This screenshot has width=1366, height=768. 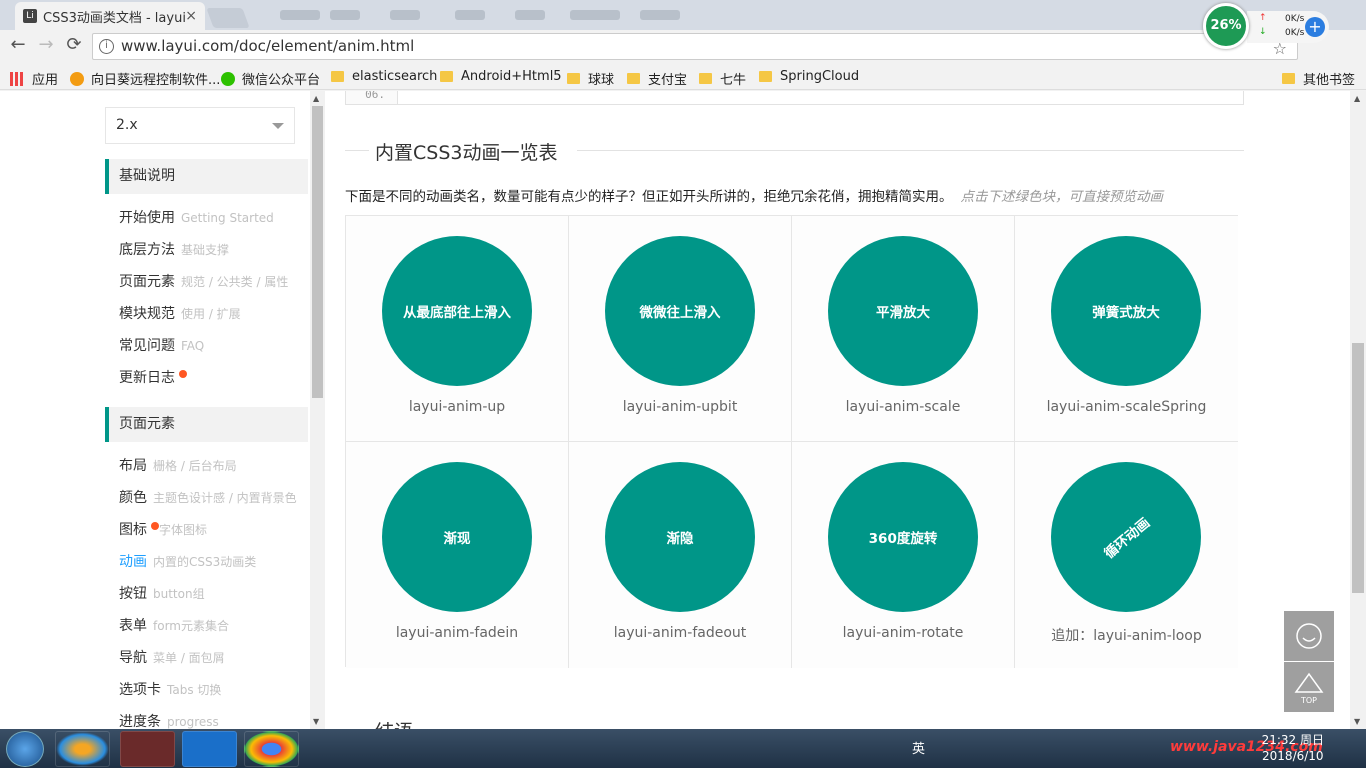 I want to click on code-line-number: 06., so click(x=372, y=97).